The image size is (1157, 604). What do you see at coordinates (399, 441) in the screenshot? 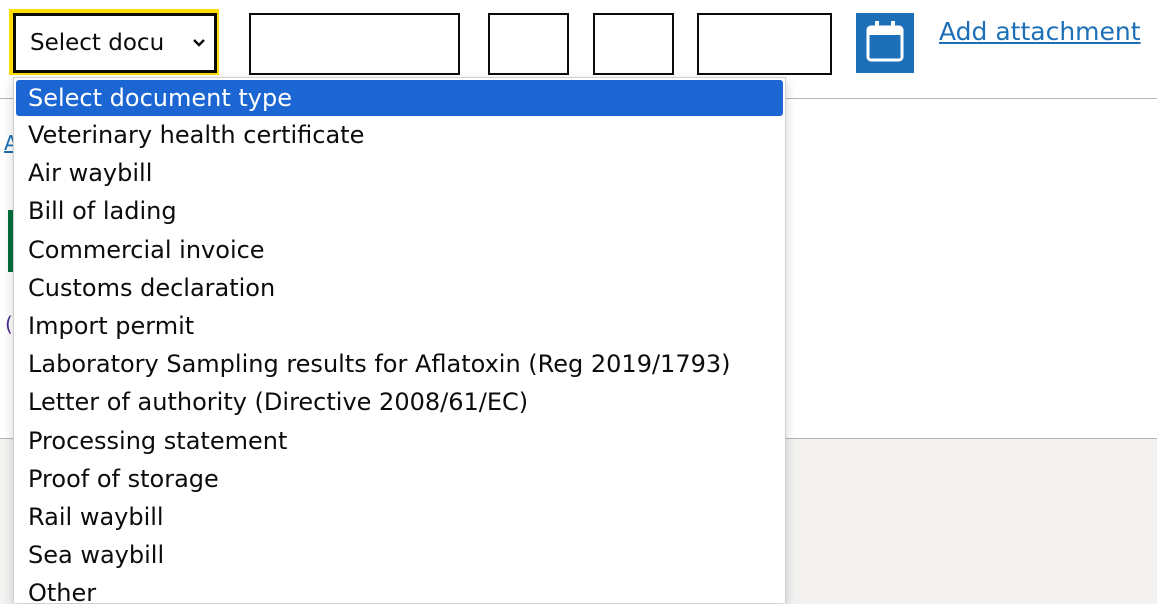
I see `dropdown-option: Processing statement` at bounding box center [399, 441].